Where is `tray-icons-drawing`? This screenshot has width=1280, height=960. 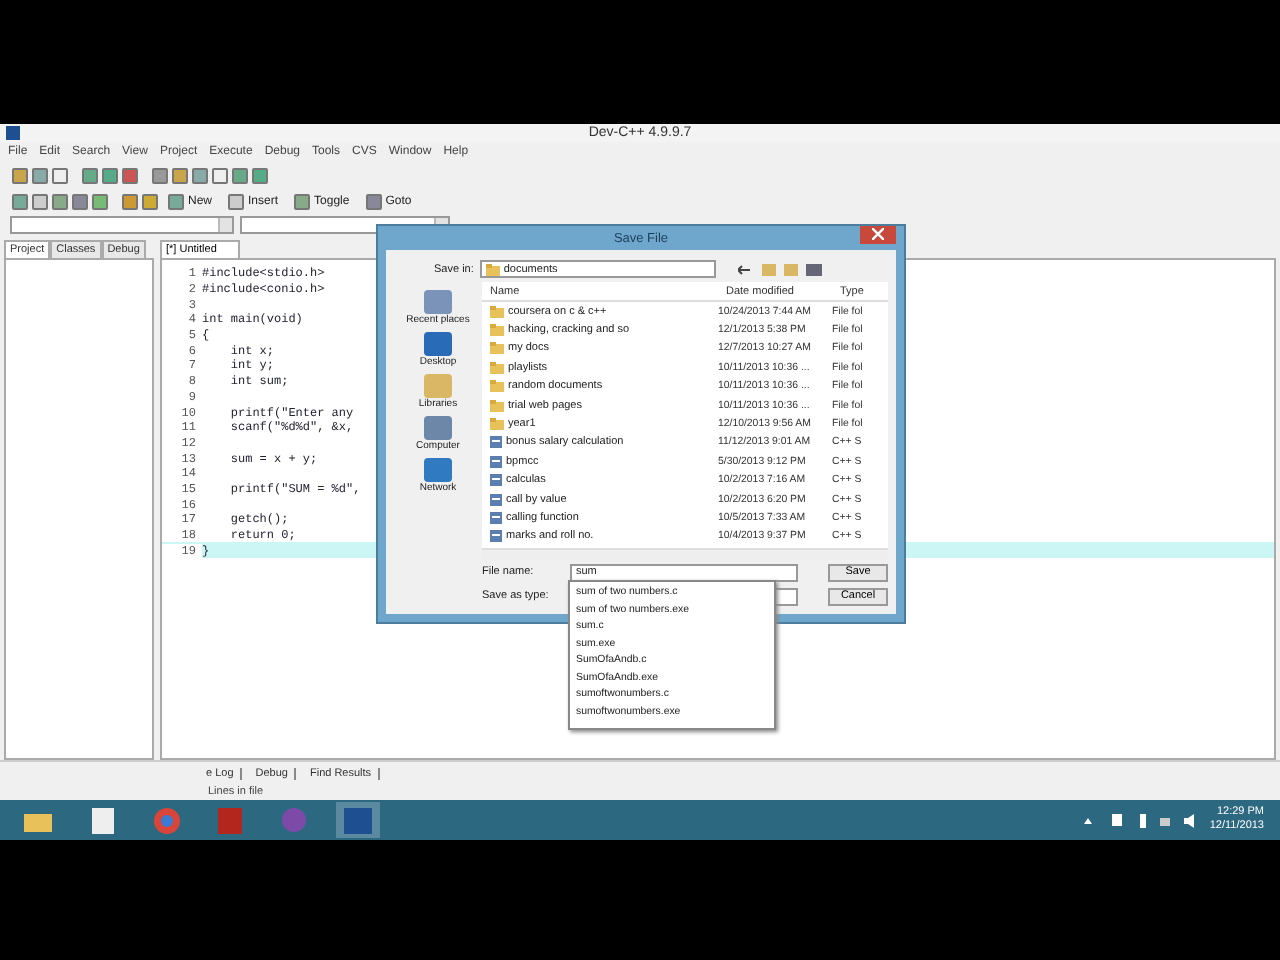 tray-icons-drawing is located at coordinates (1139, 820).